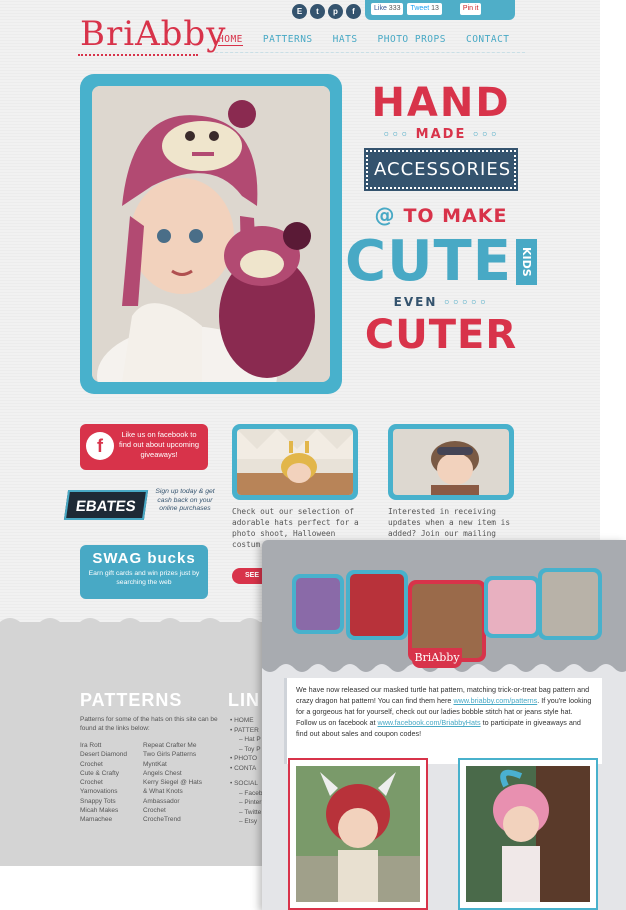  What do you see at coordinates (441, 262) in the screenshot?
I see `tagline-cute-row: CUTE KIDS` at bounding box center [441, 262].